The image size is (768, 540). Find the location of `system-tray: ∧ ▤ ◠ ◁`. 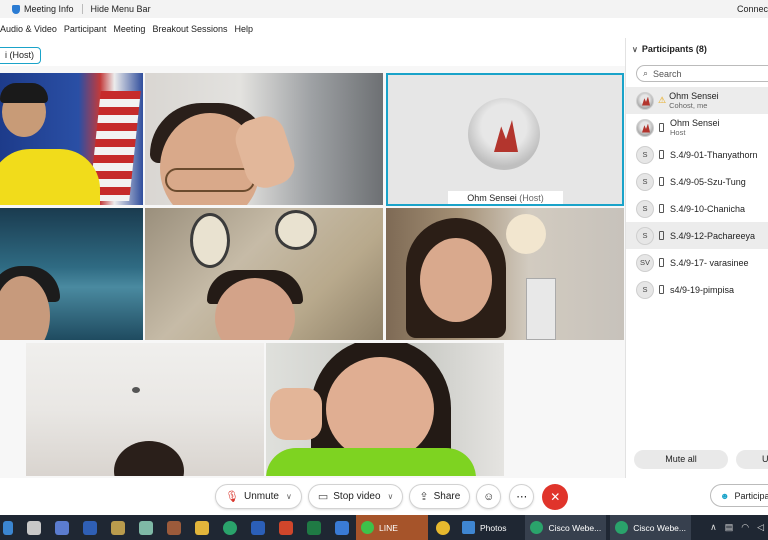

system-tray: ∧ ▤ ◠ ◁ is located at coordinates (737, 527).